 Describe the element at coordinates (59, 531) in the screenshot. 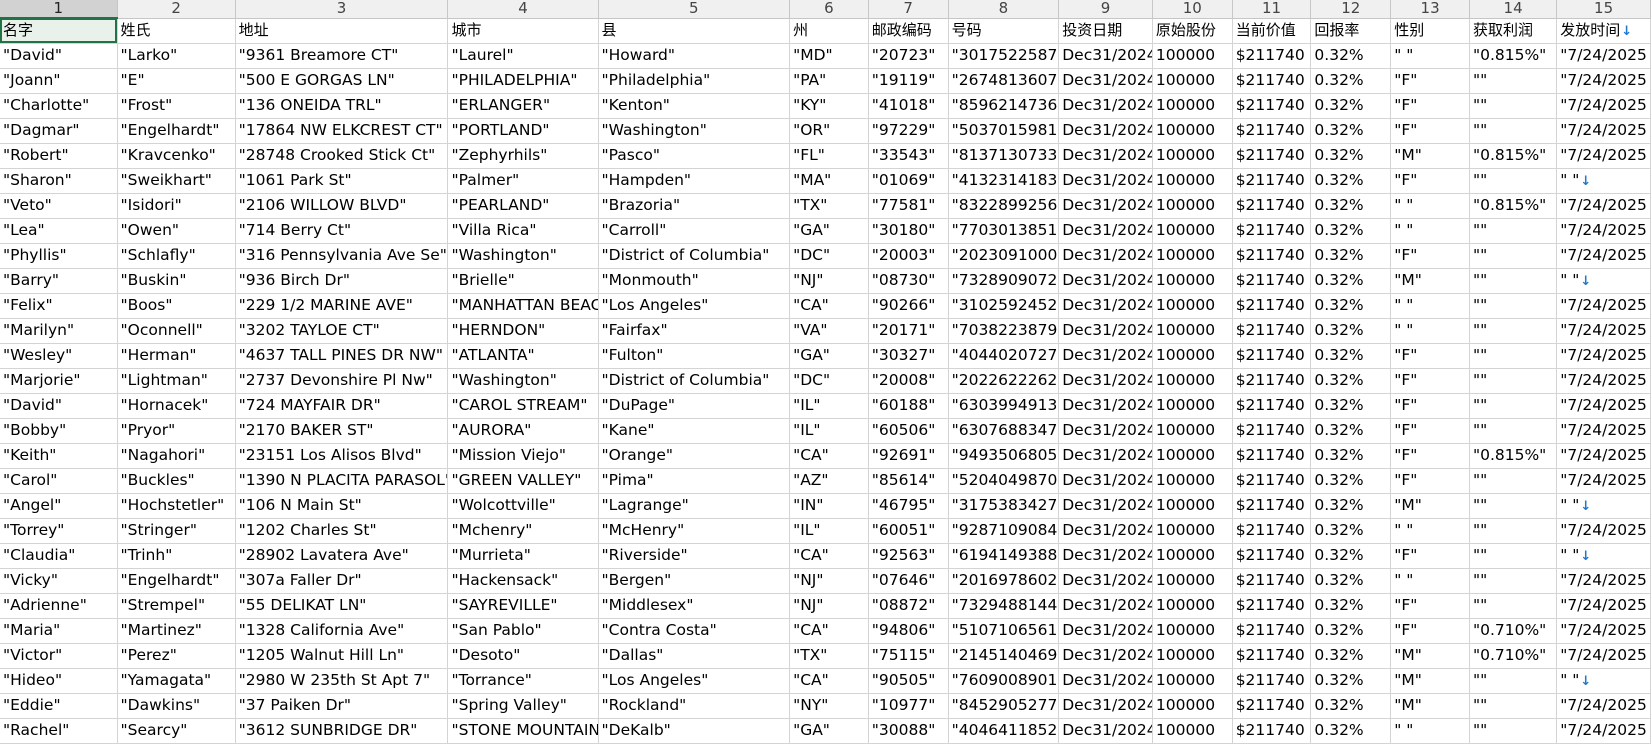

I see `cell-first: "Torrey"` at that location.